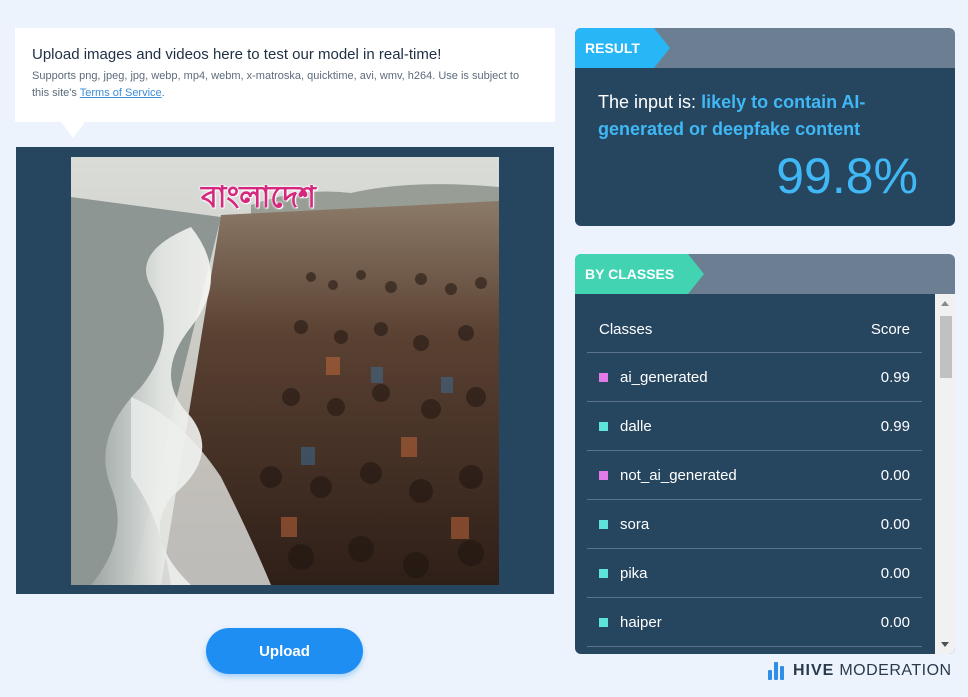 Image resolution: width=968 pixels, height=697 pixels. What do you see at coordinates (634, 573) in the screenshot?
I see `class-name: pika` at bounding box center [634, 573].